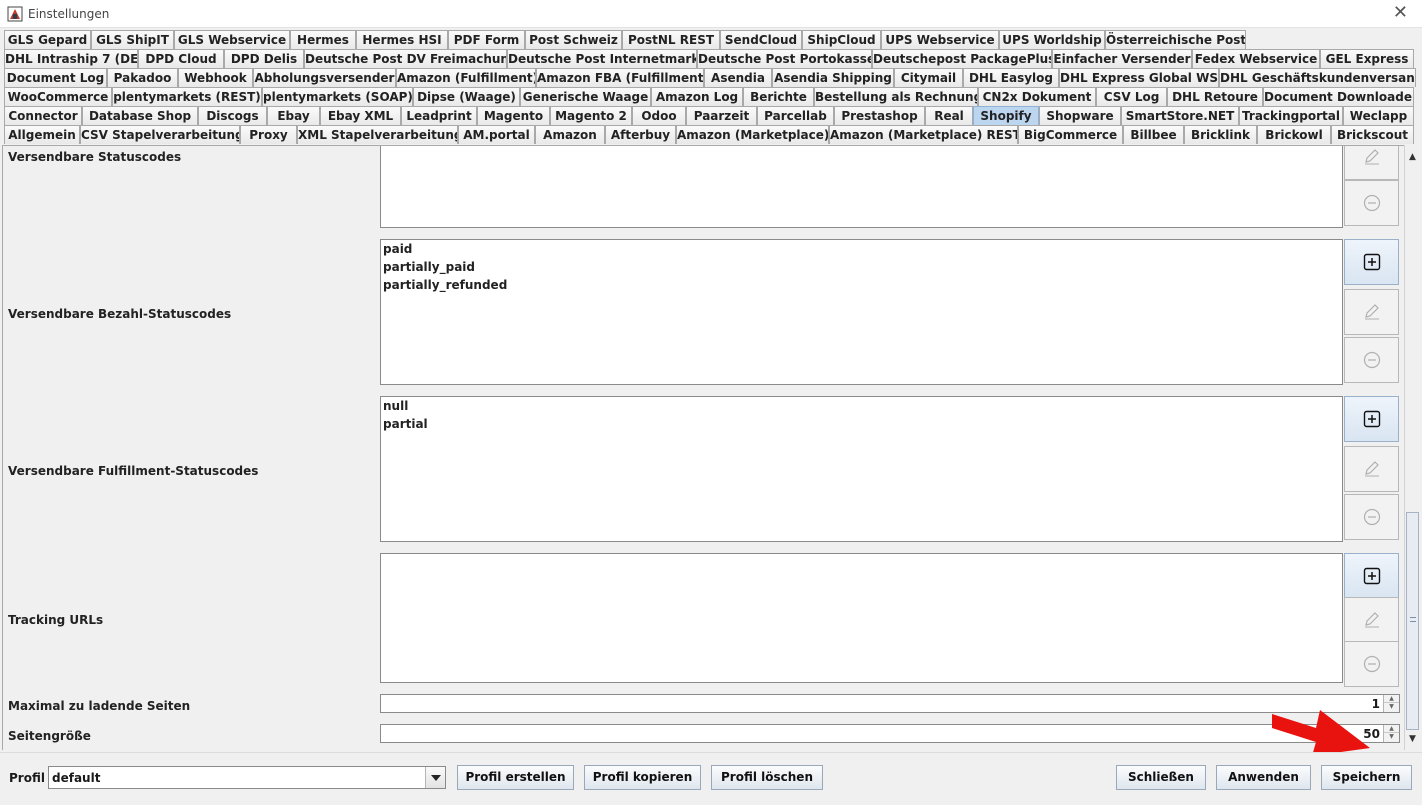  What do you see at coordinates (1139, 77) in the screenshot?
I see `tab-dhl-express-global: DHL Express Global WS` at bounding box center [1139, 77].